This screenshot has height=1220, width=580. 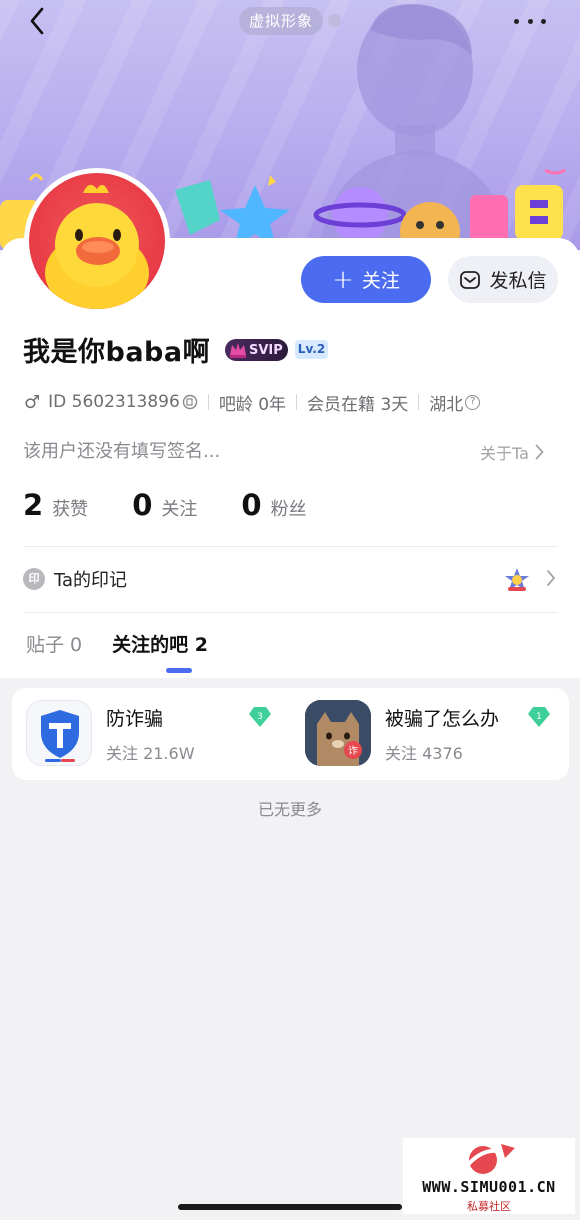 I want to click on copy-icon, so click(x=190, y=402).